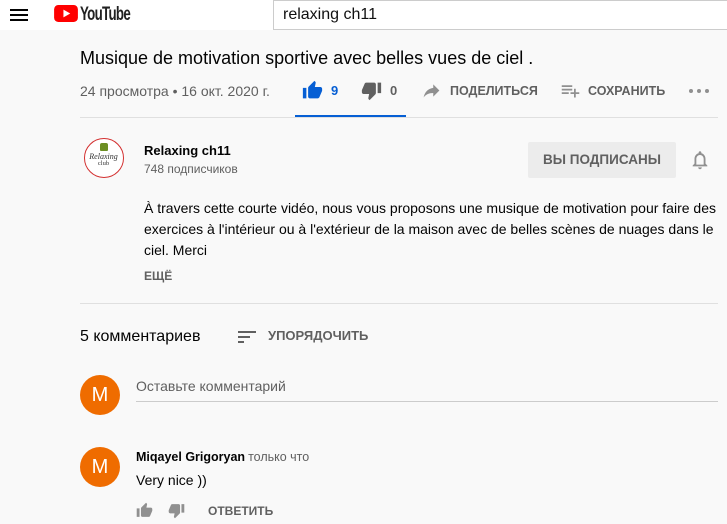 The width and height of the screenshot is (727, 524). Describe the element at coordinates (187, 151) in the screenshot. I see `channel-name: Relaxing ch11` at that location.